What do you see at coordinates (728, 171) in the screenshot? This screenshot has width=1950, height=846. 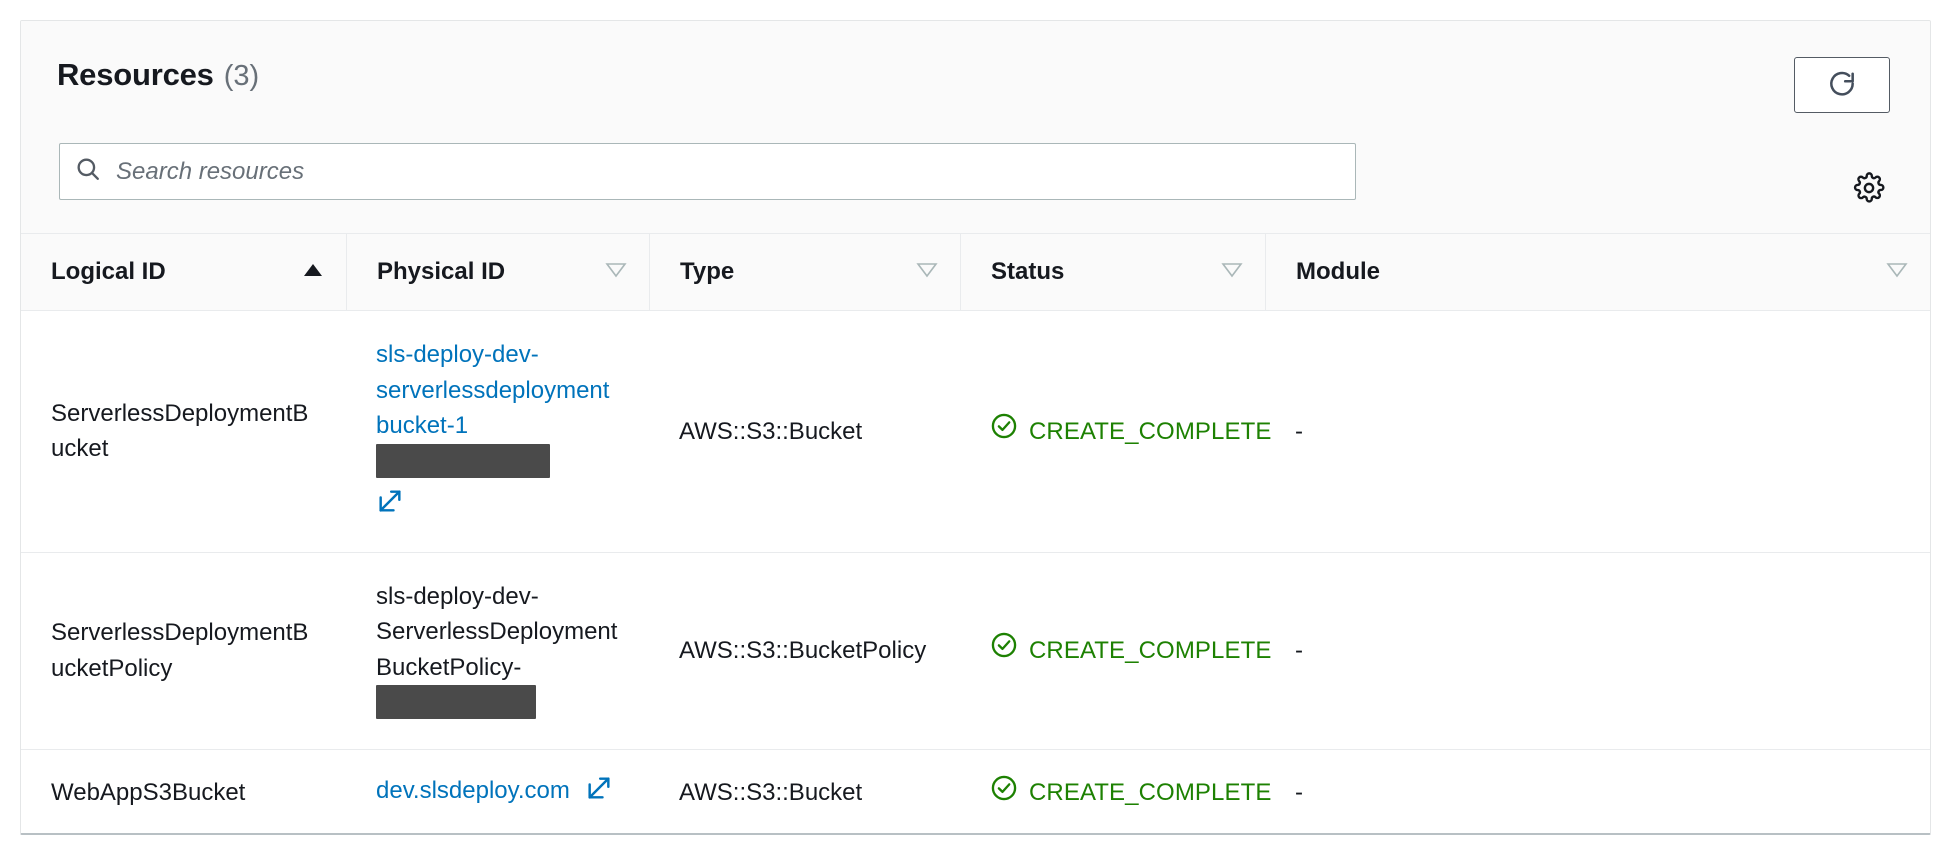 I see `search-input` at bounding box center [728, 171].